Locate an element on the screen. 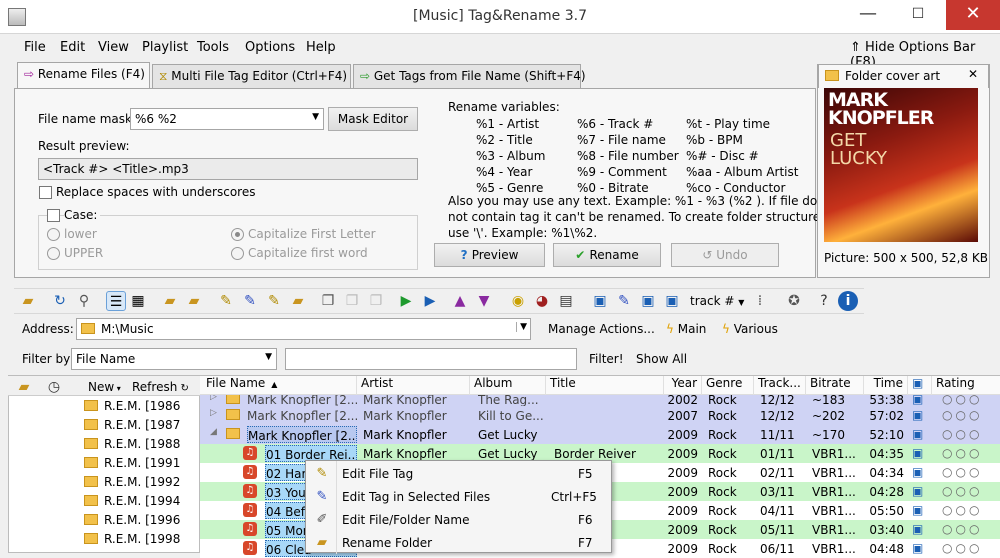 The image size is (1000, 558). column-artist: Artist is located at coordinates (413, 385).